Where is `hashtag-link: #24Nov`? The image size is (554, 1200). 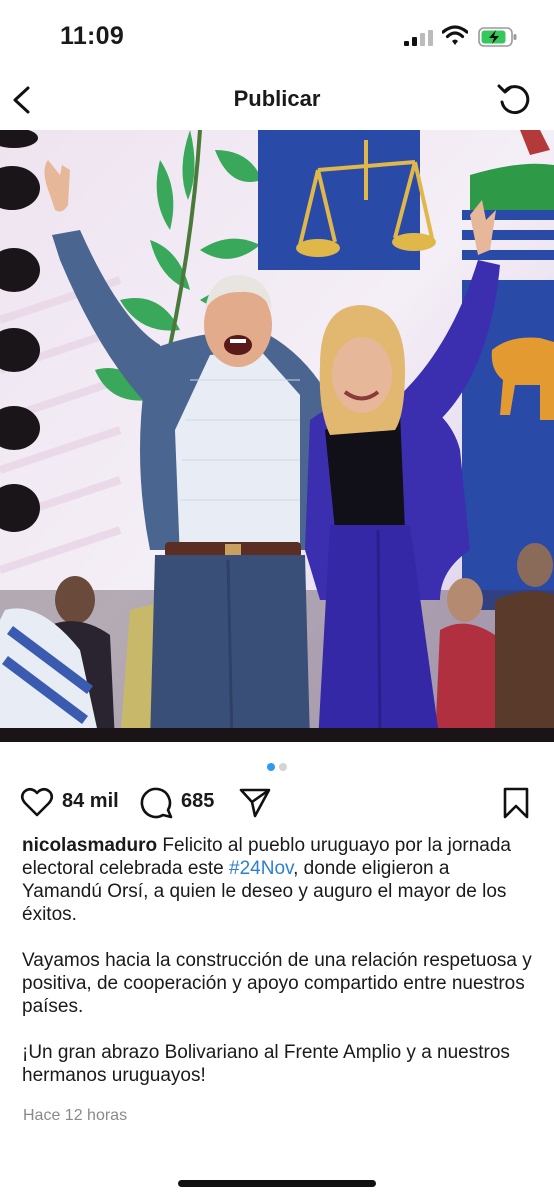 hashtag-link: #24Nov is located at coordinates (261, 868).